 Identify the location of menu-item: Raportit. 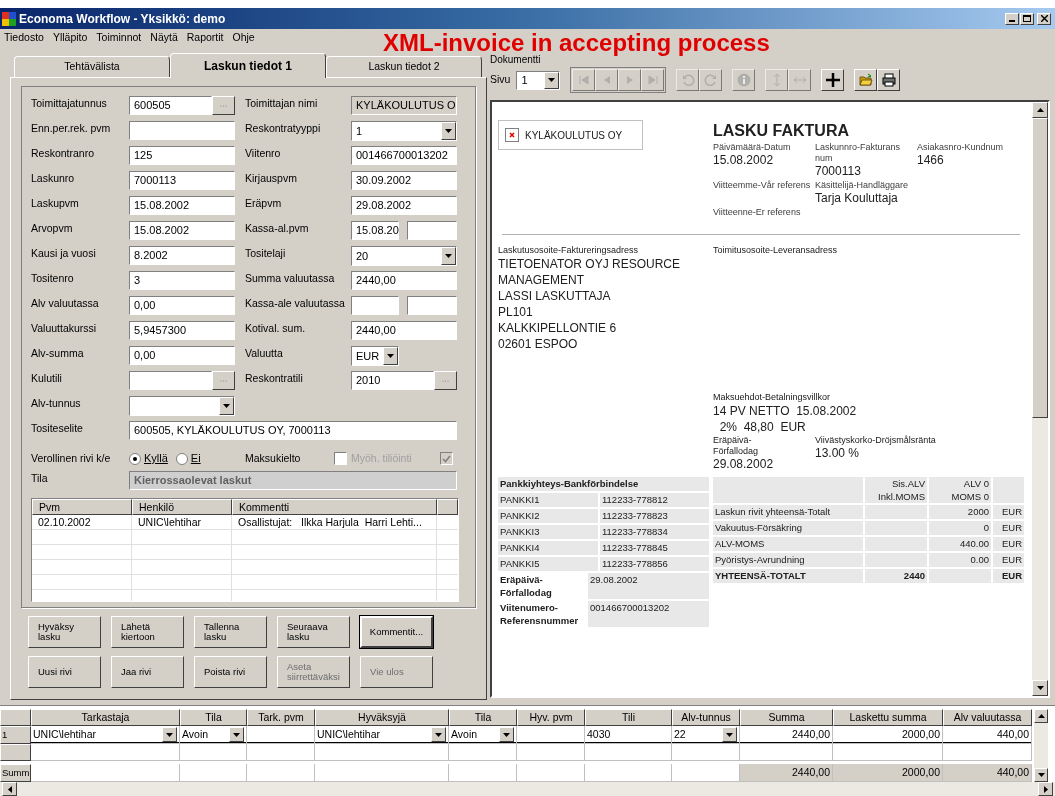
(205, 38).